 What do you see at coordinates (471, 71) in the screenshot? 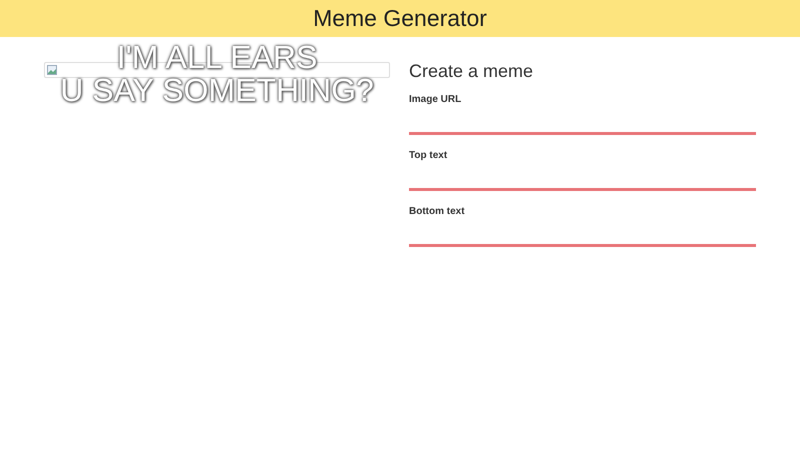
I see `form-heading: Create a meme` at bounding box center [471, 71].